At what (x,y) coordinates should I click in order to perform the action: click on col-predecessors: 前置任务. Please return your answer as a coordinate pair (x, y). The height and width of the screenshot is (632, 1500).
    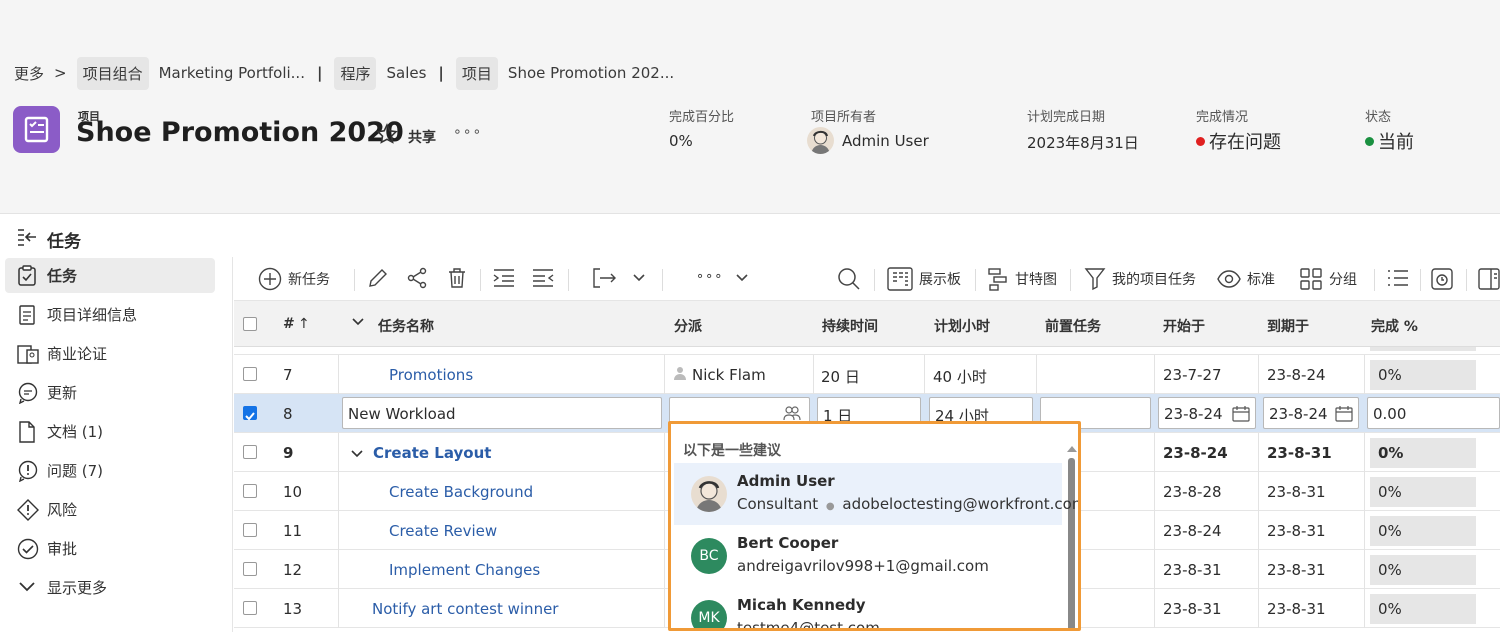
    Looking at the image, I should click on (1073, 326).